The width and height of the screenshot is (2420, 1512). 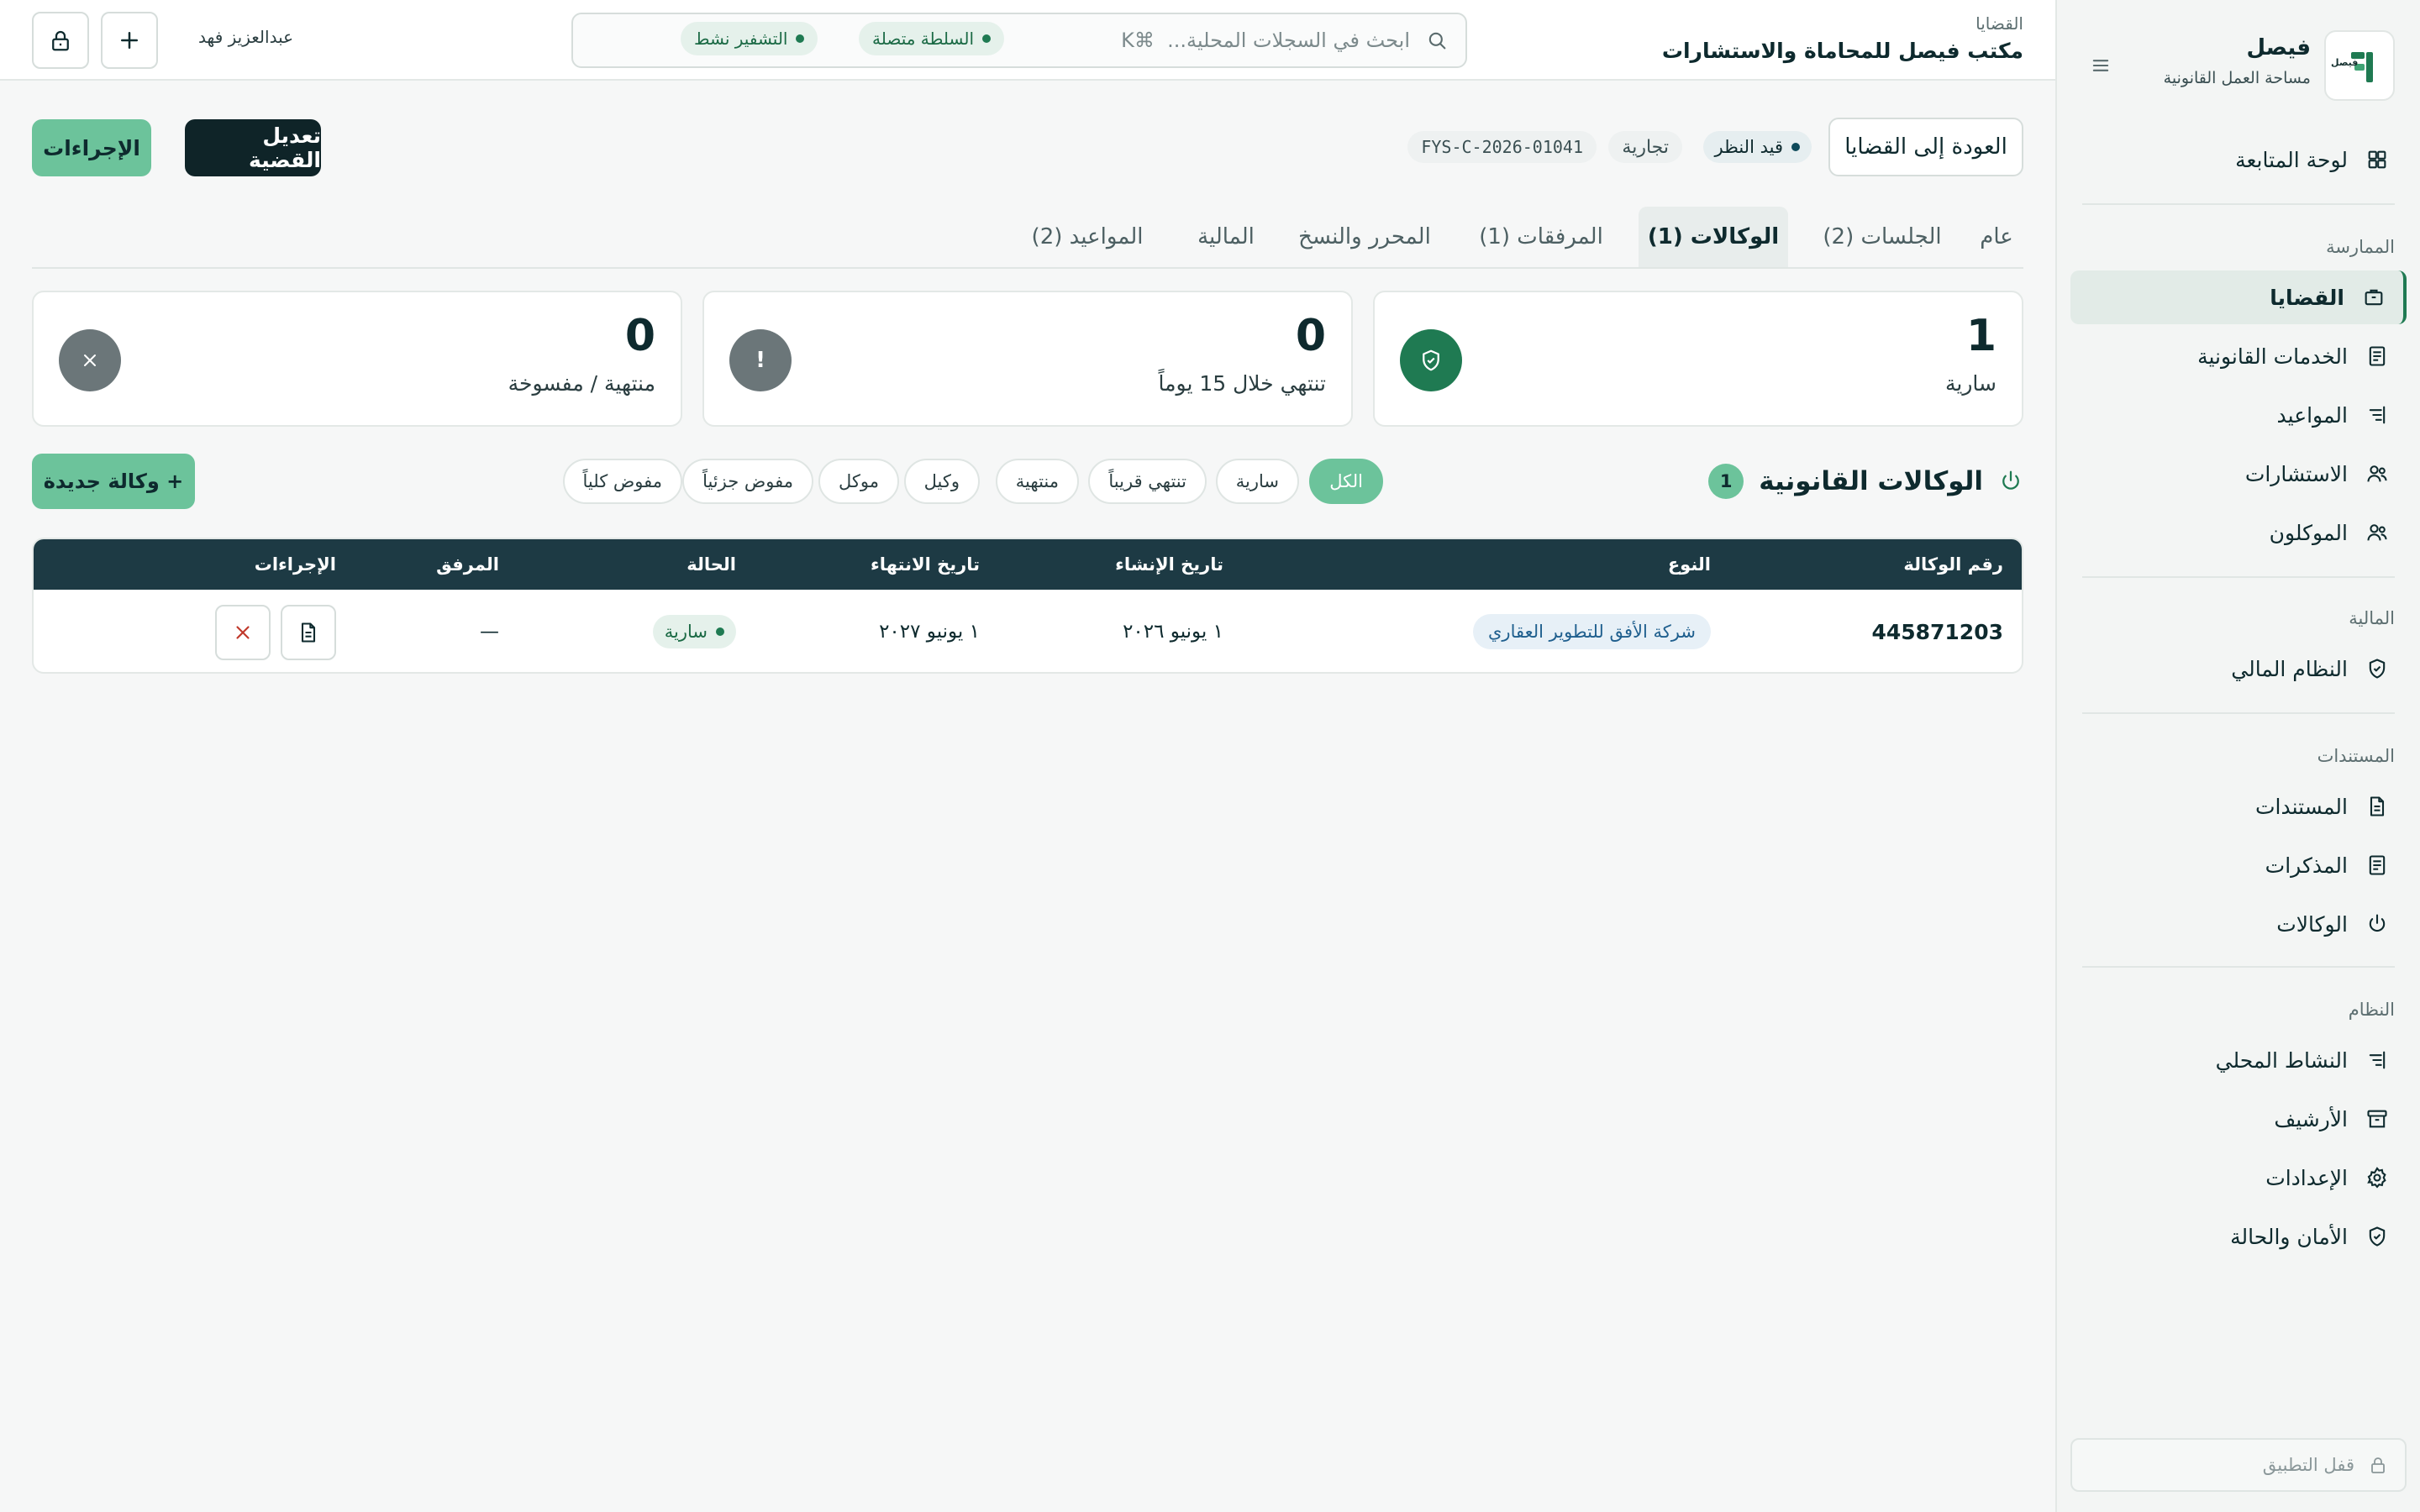 What do you see at coordinates (2238, 532) in the screenshot?
I see `sidebar-item-clients: الموكلون` at bounding box center [2238, 532].